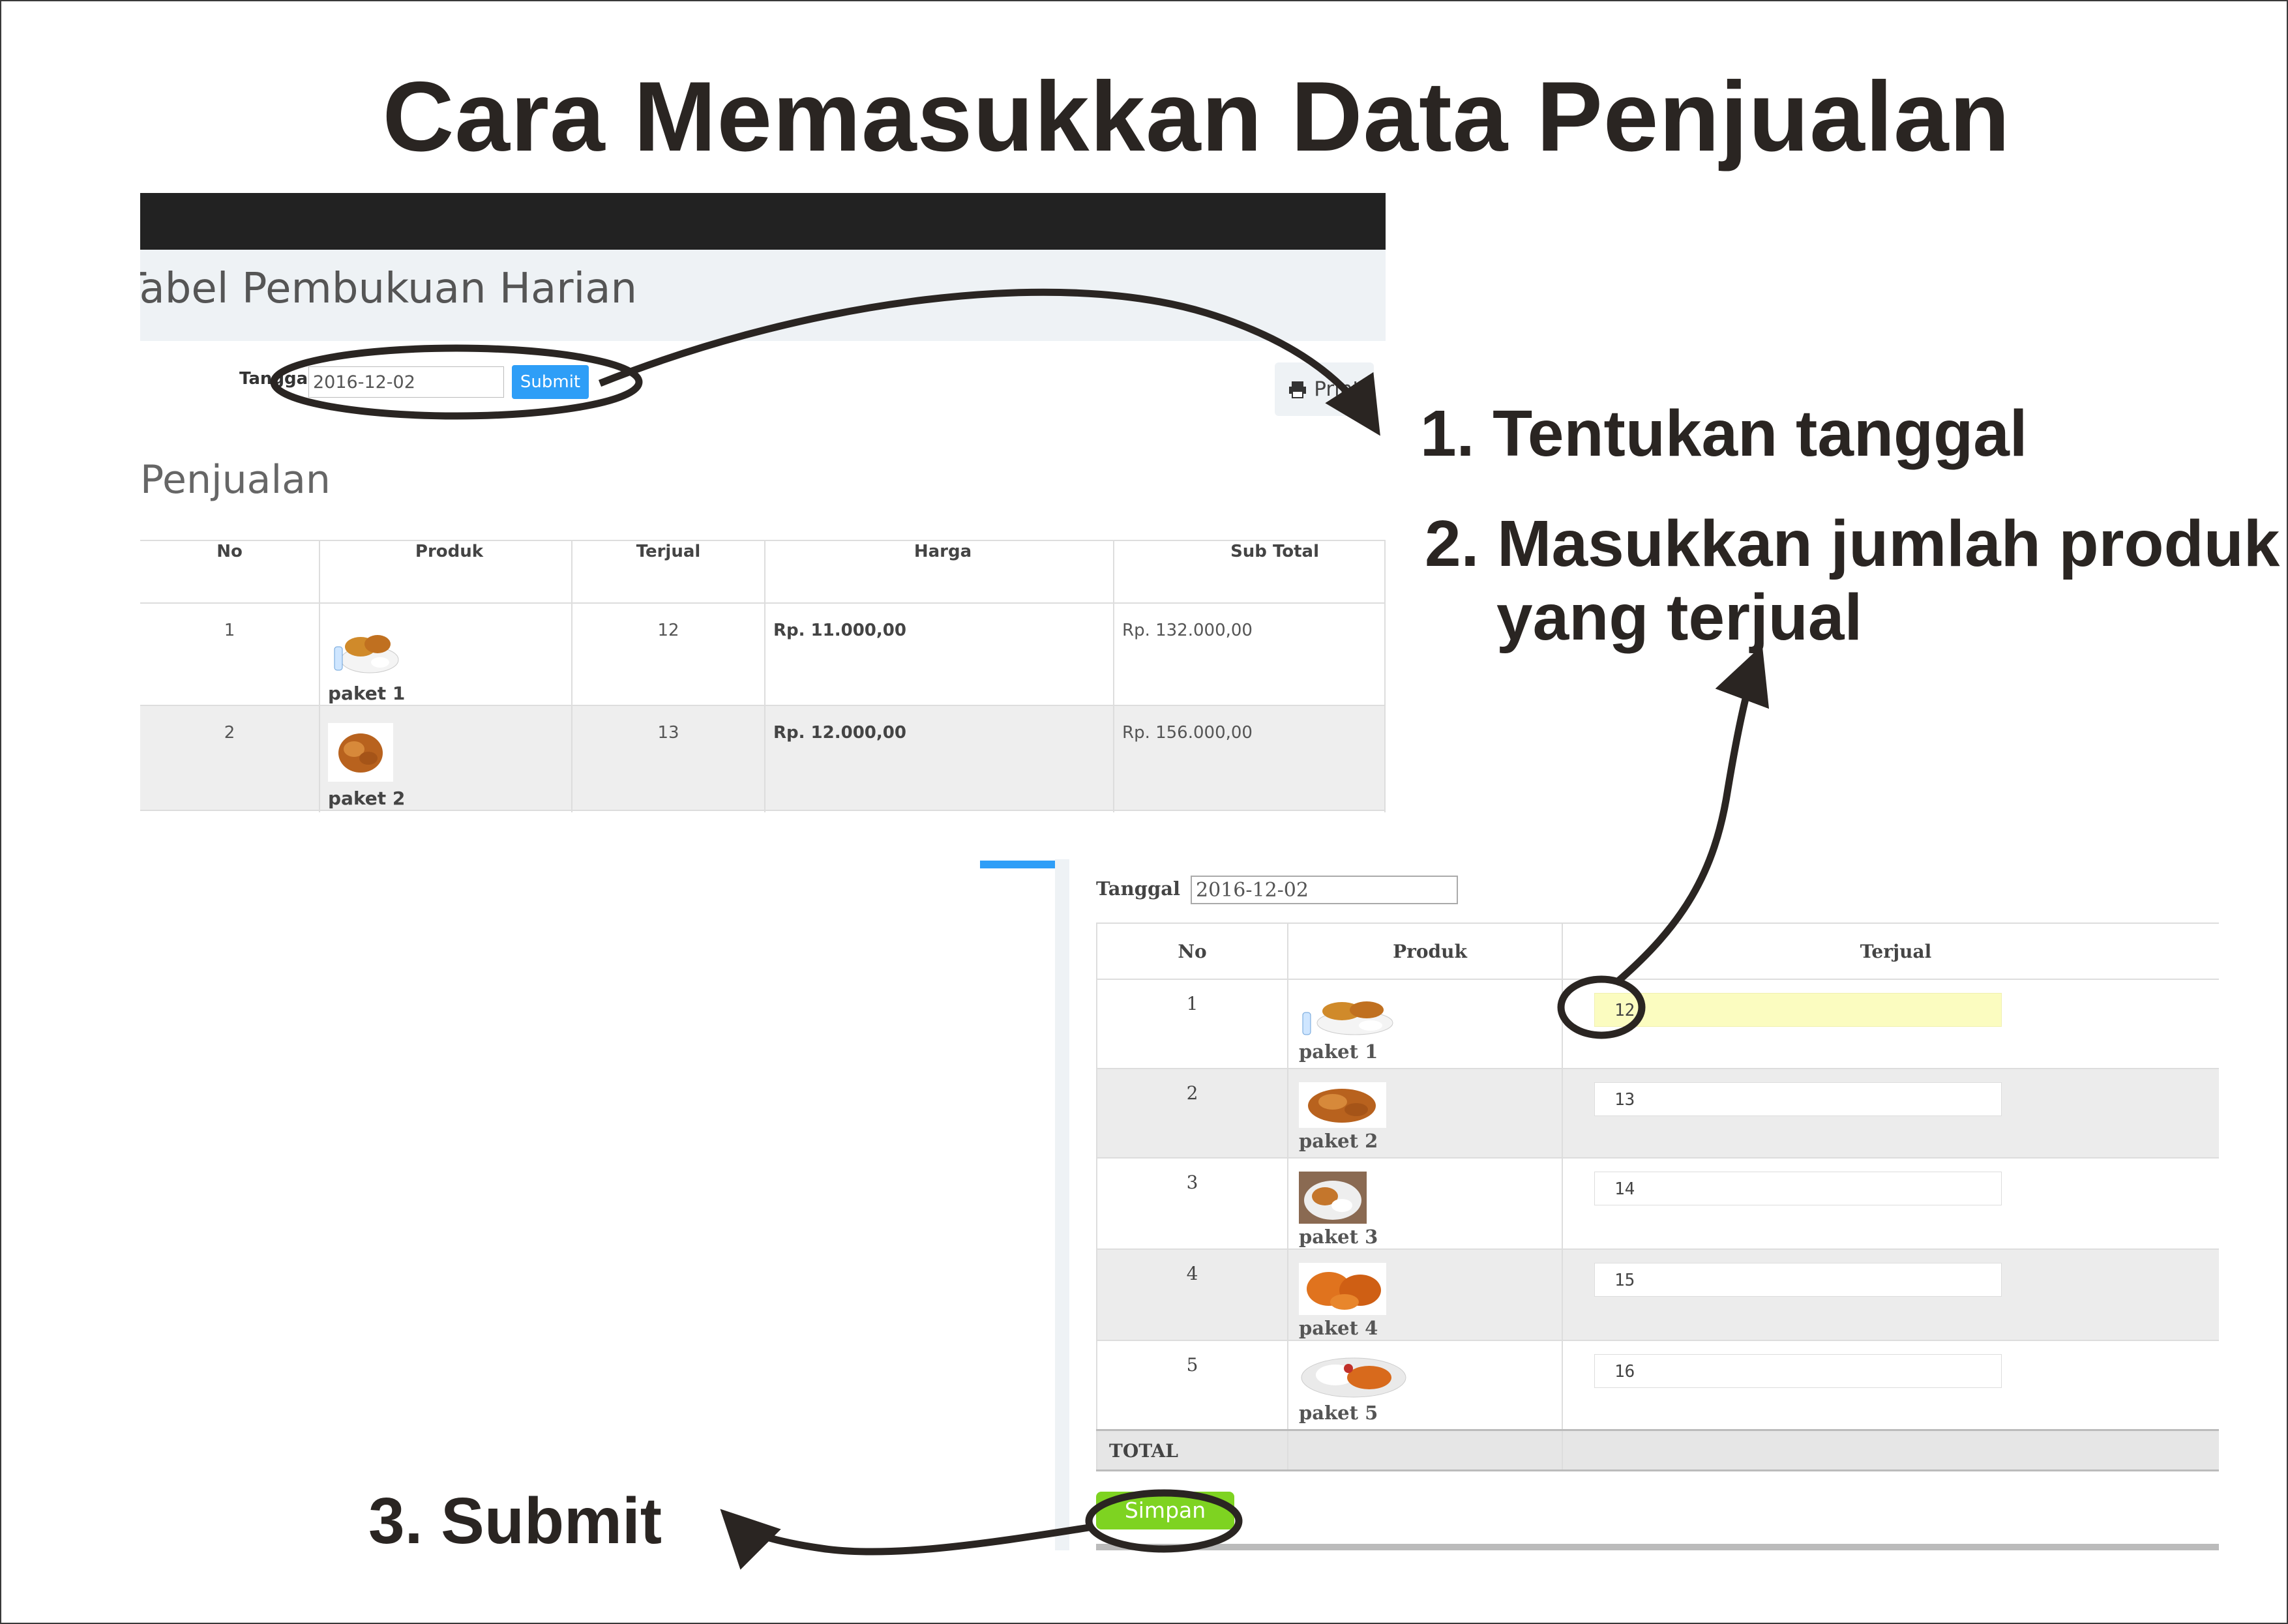 This screenshot has height=1624, width=2288. What do you see at coordinates (456, 382) in the screenshot?
I see `date-callout-ellipse` at bounding box center [456, 382].